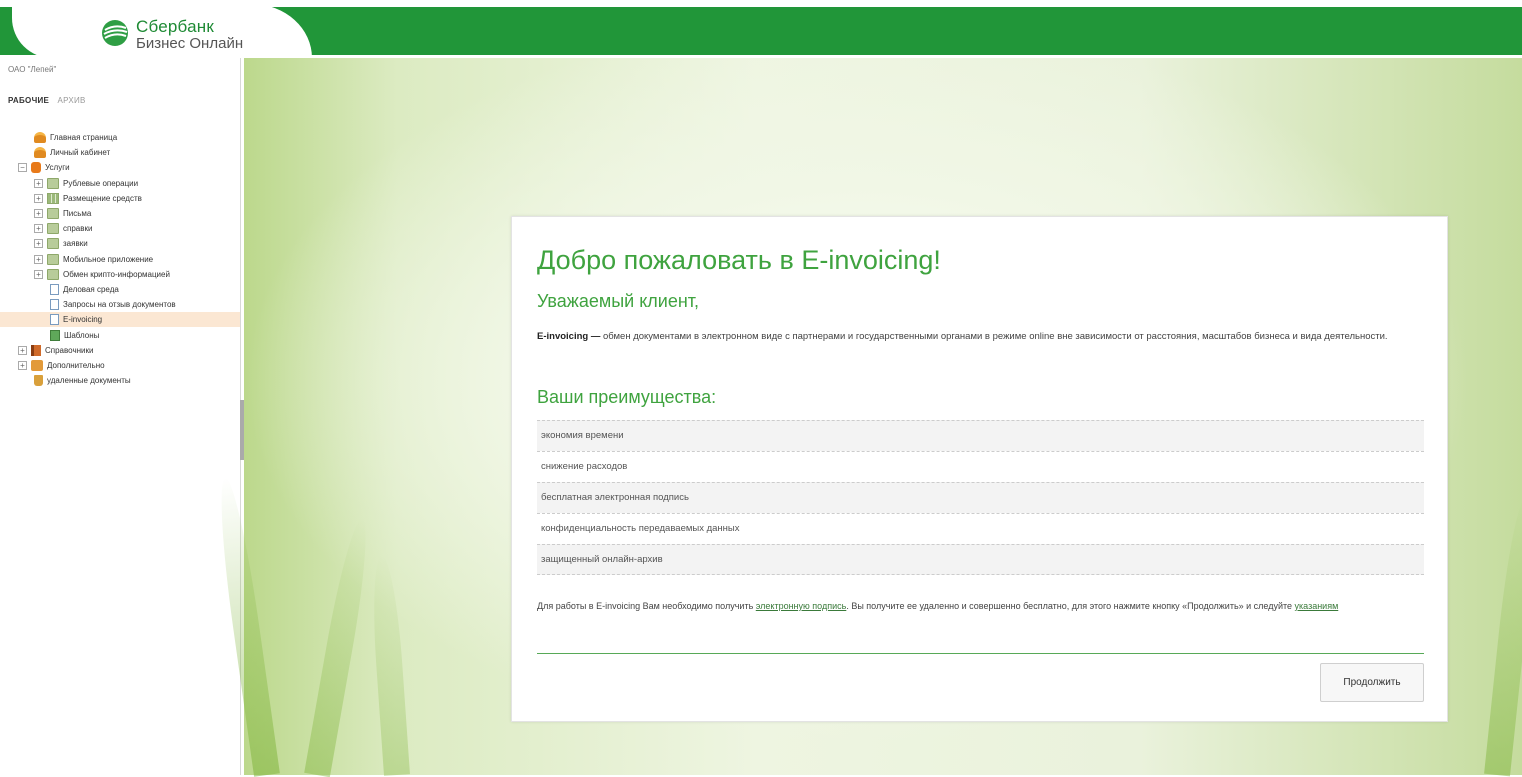 This screenshot has width=1522, height=777. What do you see at coordinates (120, 167) in the screenshot?
I see `sidebar-item-services: − Услуги` at bounding box center [120, 167].